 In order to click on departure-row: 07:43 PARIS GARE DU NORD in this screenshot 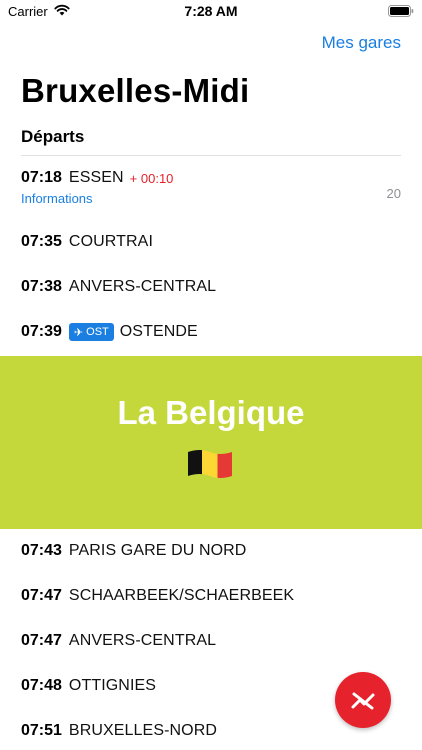, I will do `click(211, 551)`.